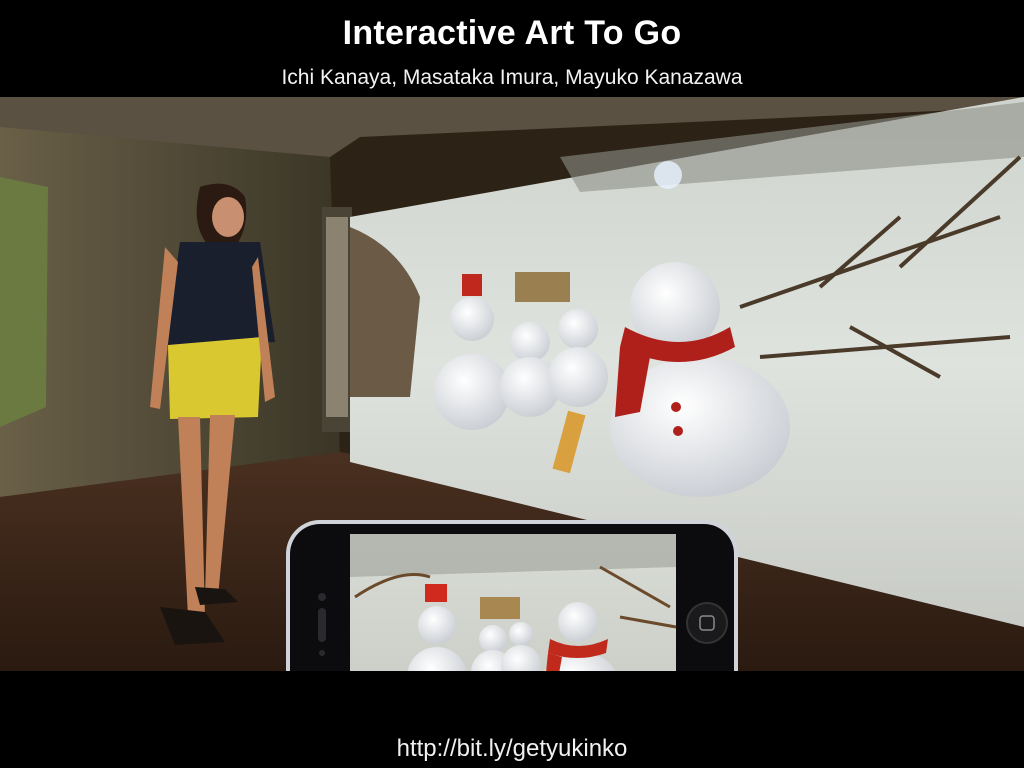  What do you see at coordinates (512, 595) in the screenshot?
I see `phone-mockup` at bounding box center [512, 595].